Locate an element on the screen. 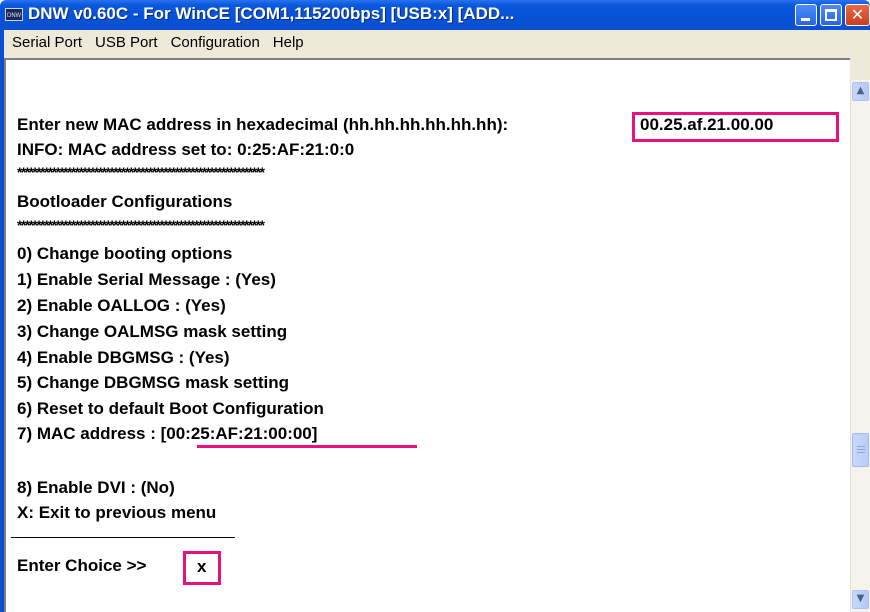  app-icon: DNW is located at coordinates (14, 14).